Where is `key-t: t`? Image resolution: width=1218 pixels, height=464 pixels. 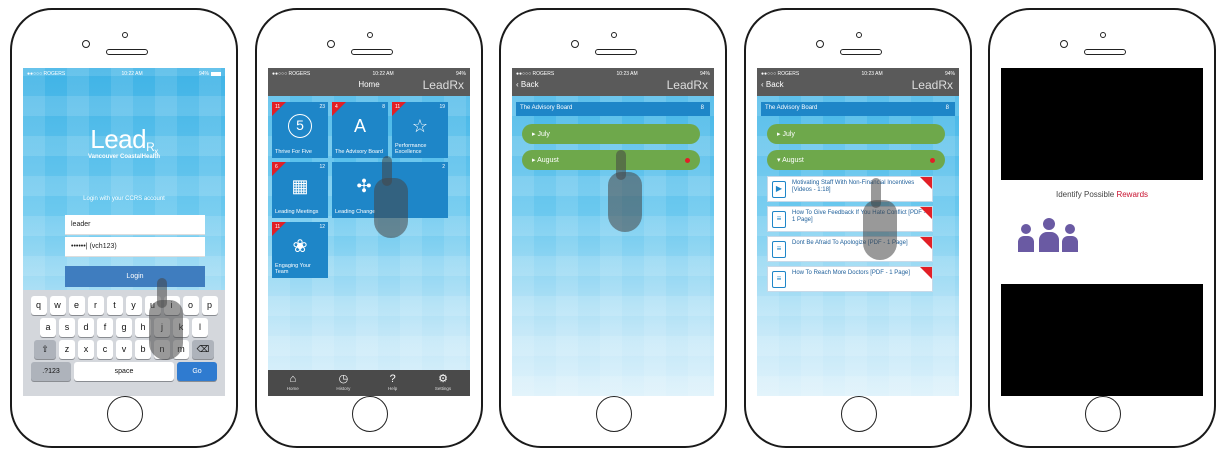
key-t: t is located at coordinates (114, 305).